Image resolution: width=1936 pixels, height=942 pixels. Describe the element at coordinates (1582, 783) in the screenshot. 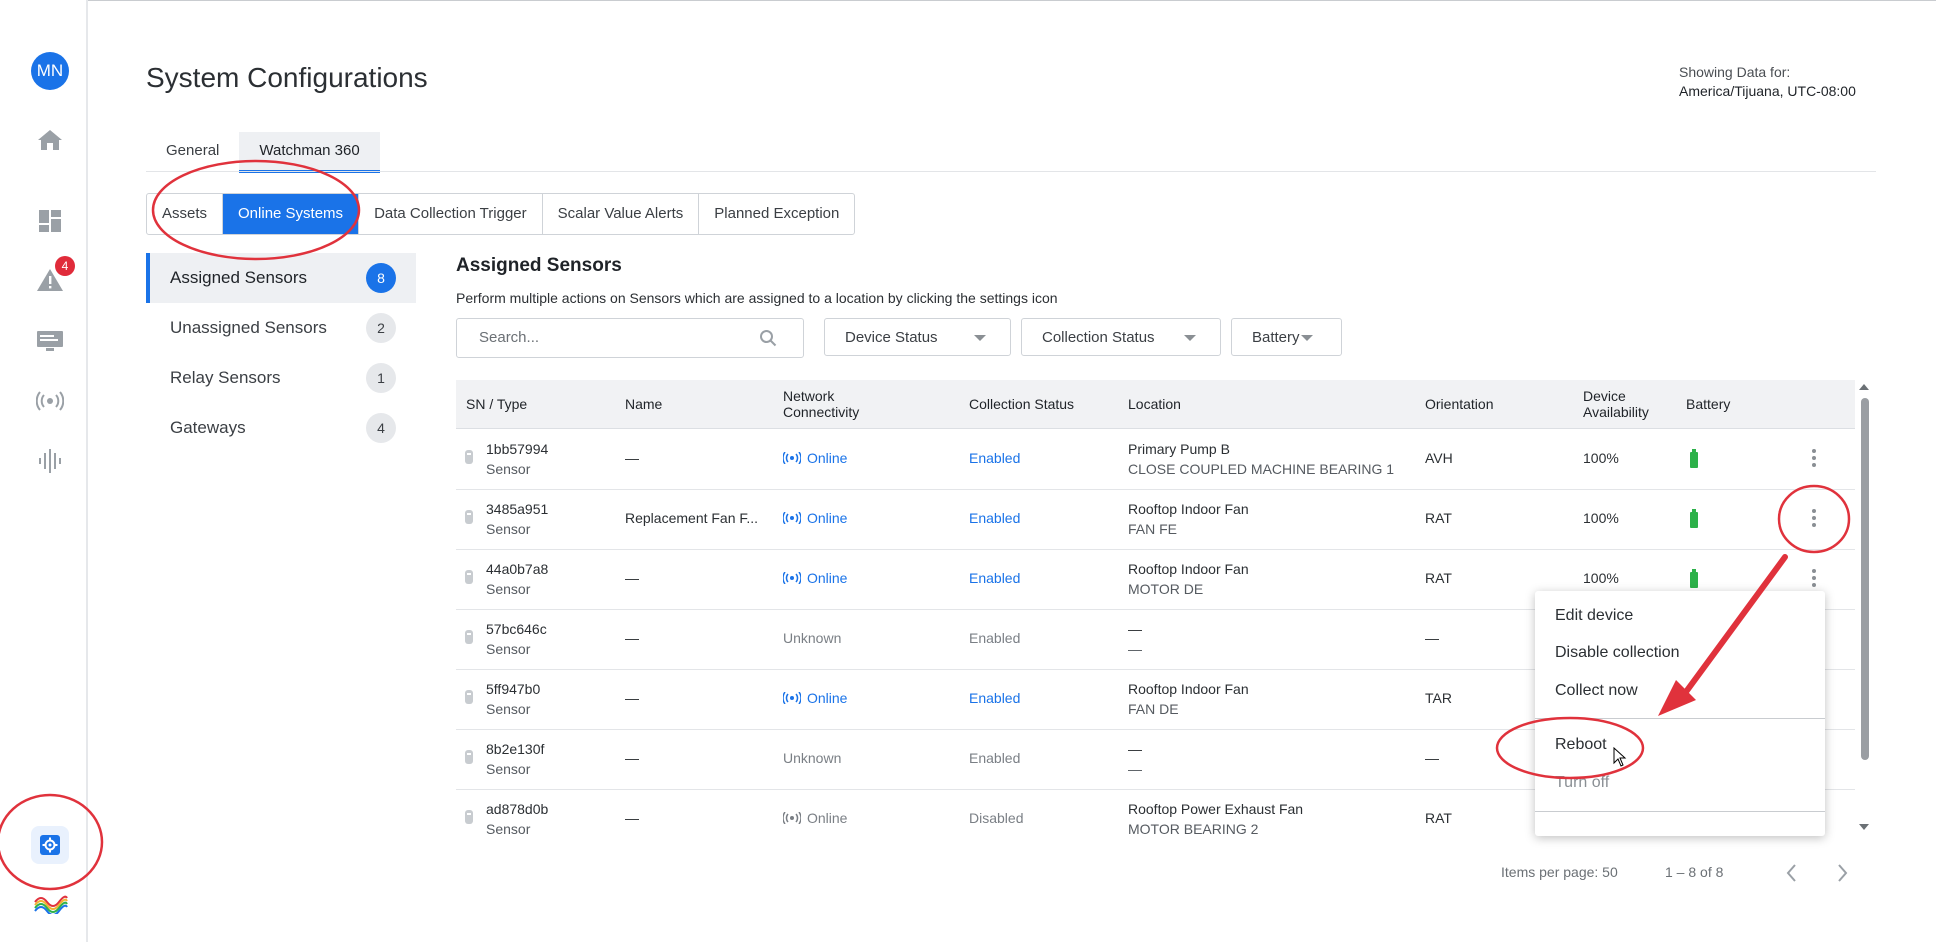

I see `menu-item-turn-off: Turn off` at that location.